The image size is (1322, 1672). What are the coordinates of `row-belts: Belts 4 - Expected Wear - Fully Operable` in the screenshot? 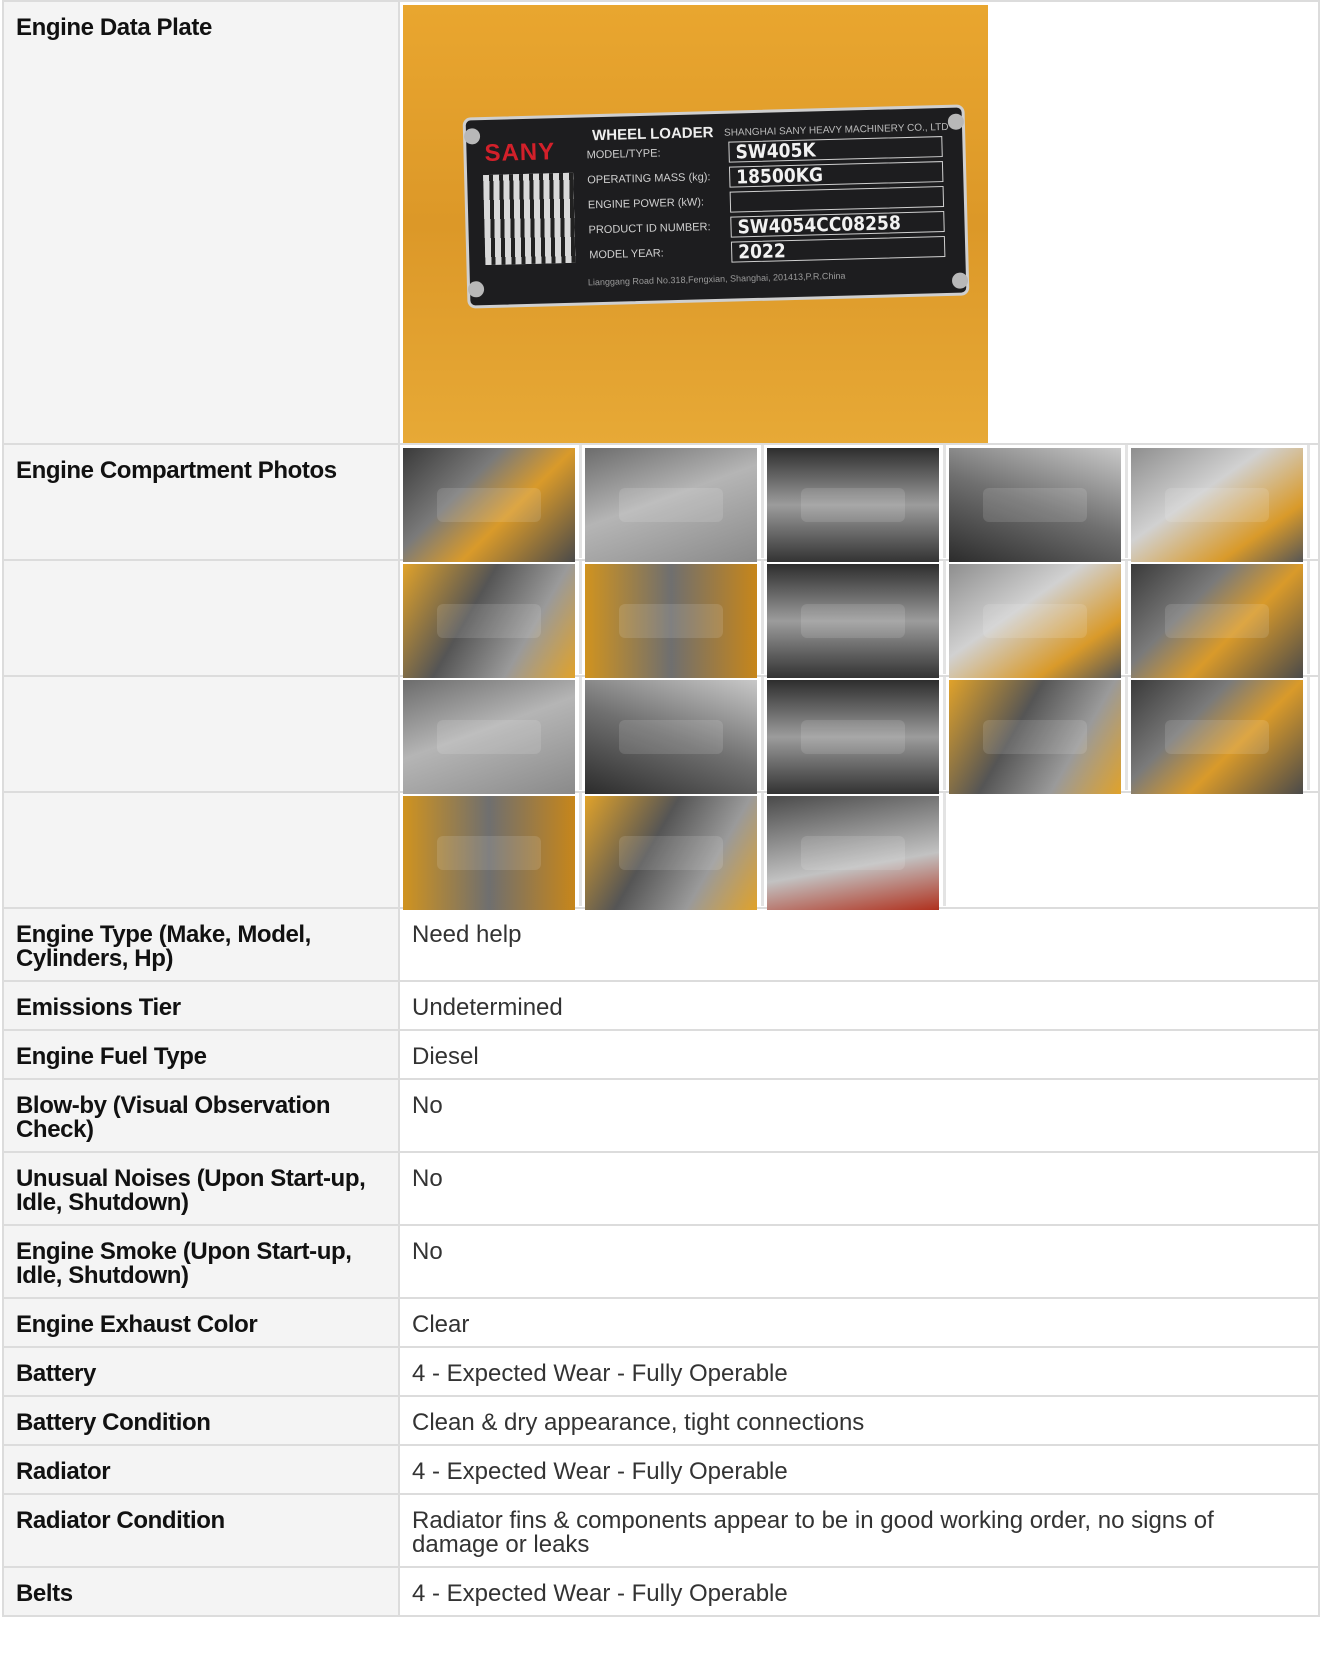 It's located at (661, 1591).